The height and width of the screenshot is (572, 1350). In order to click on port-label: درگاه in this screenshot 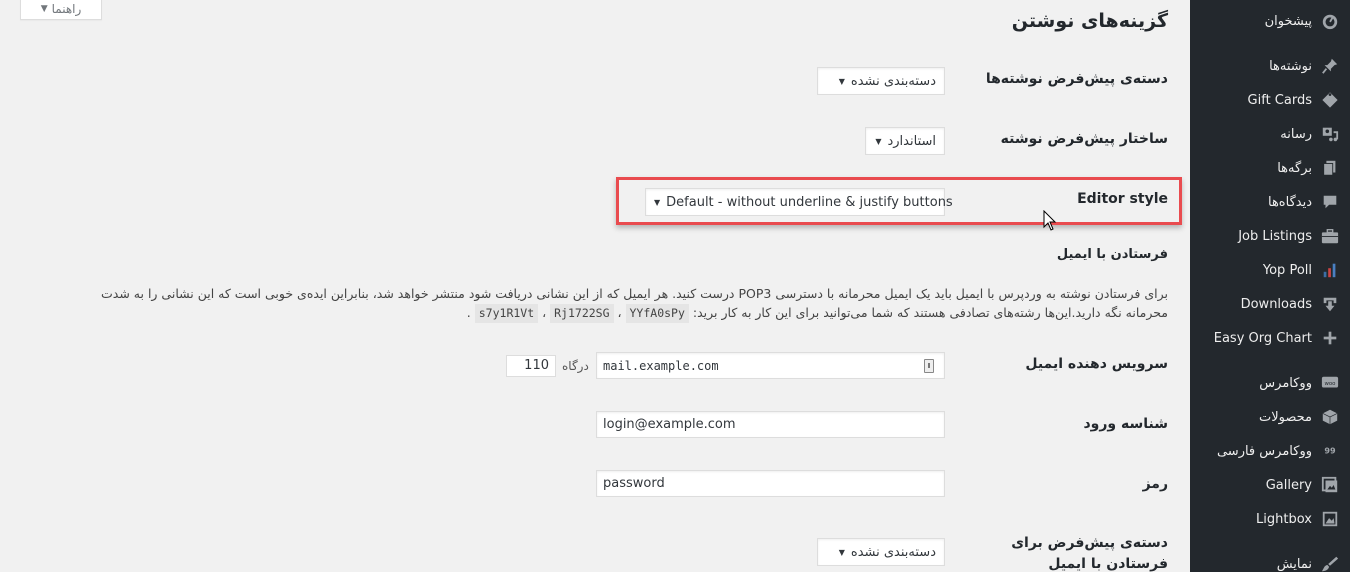, I will do `click(575, 366)`.